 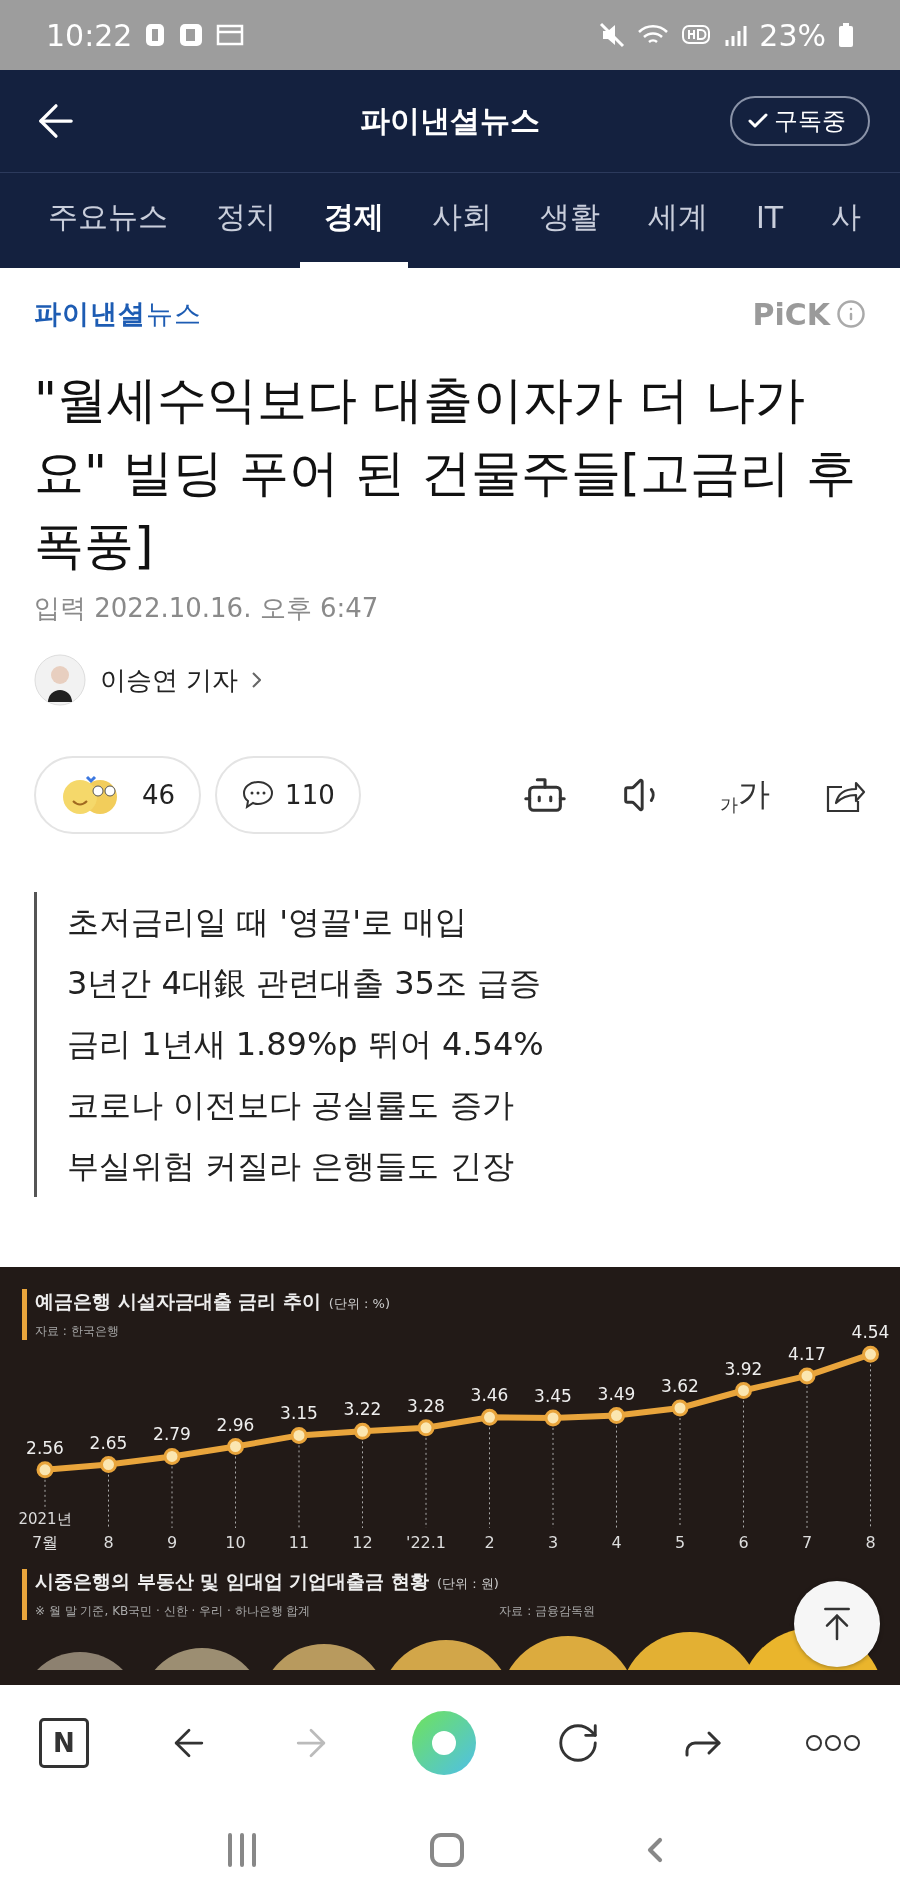 What do you see at coordinates (616, 1393) in the screenshot?
I see `value-label: 3.49` at bounding box center [616, 1393].